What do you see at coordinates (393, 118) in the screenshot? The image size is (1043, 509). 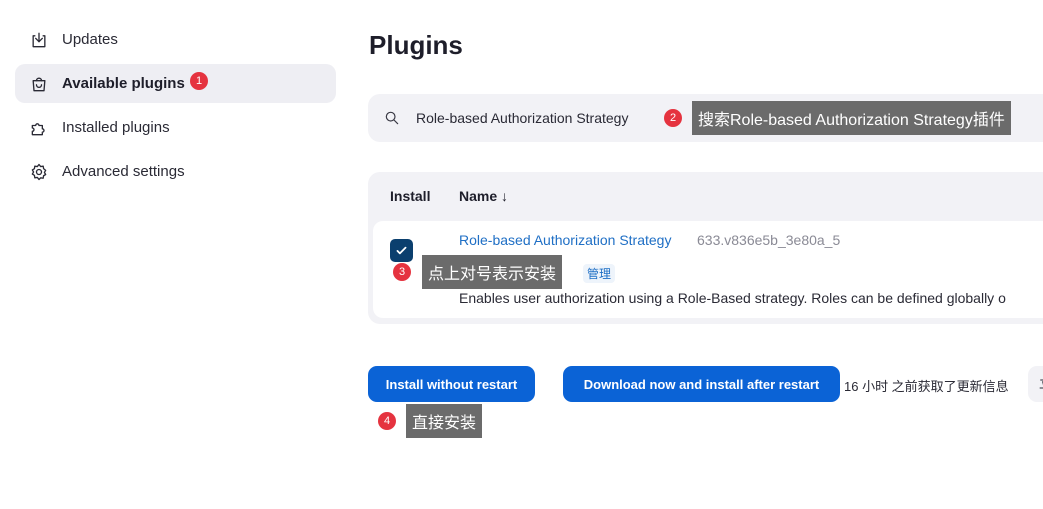 I see `search-icon` at bounding box center [393, 118].